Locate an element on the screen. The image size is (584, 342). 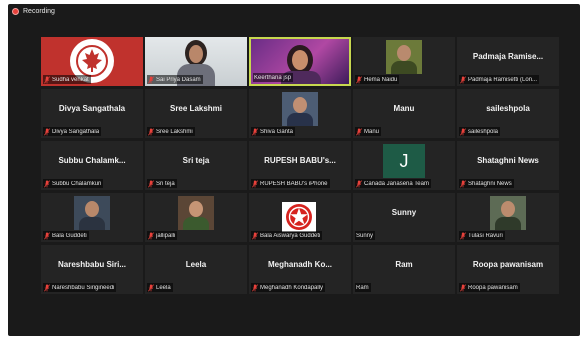
recording-indicator: Recording is located at coordinates (294, 11).